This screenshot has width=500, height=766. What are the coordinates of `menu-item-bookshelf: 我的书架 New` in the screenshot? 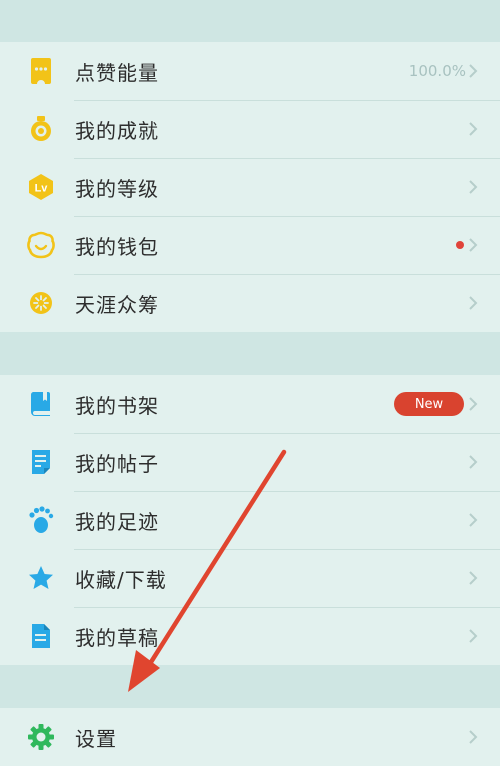 It's located at (250, 404).